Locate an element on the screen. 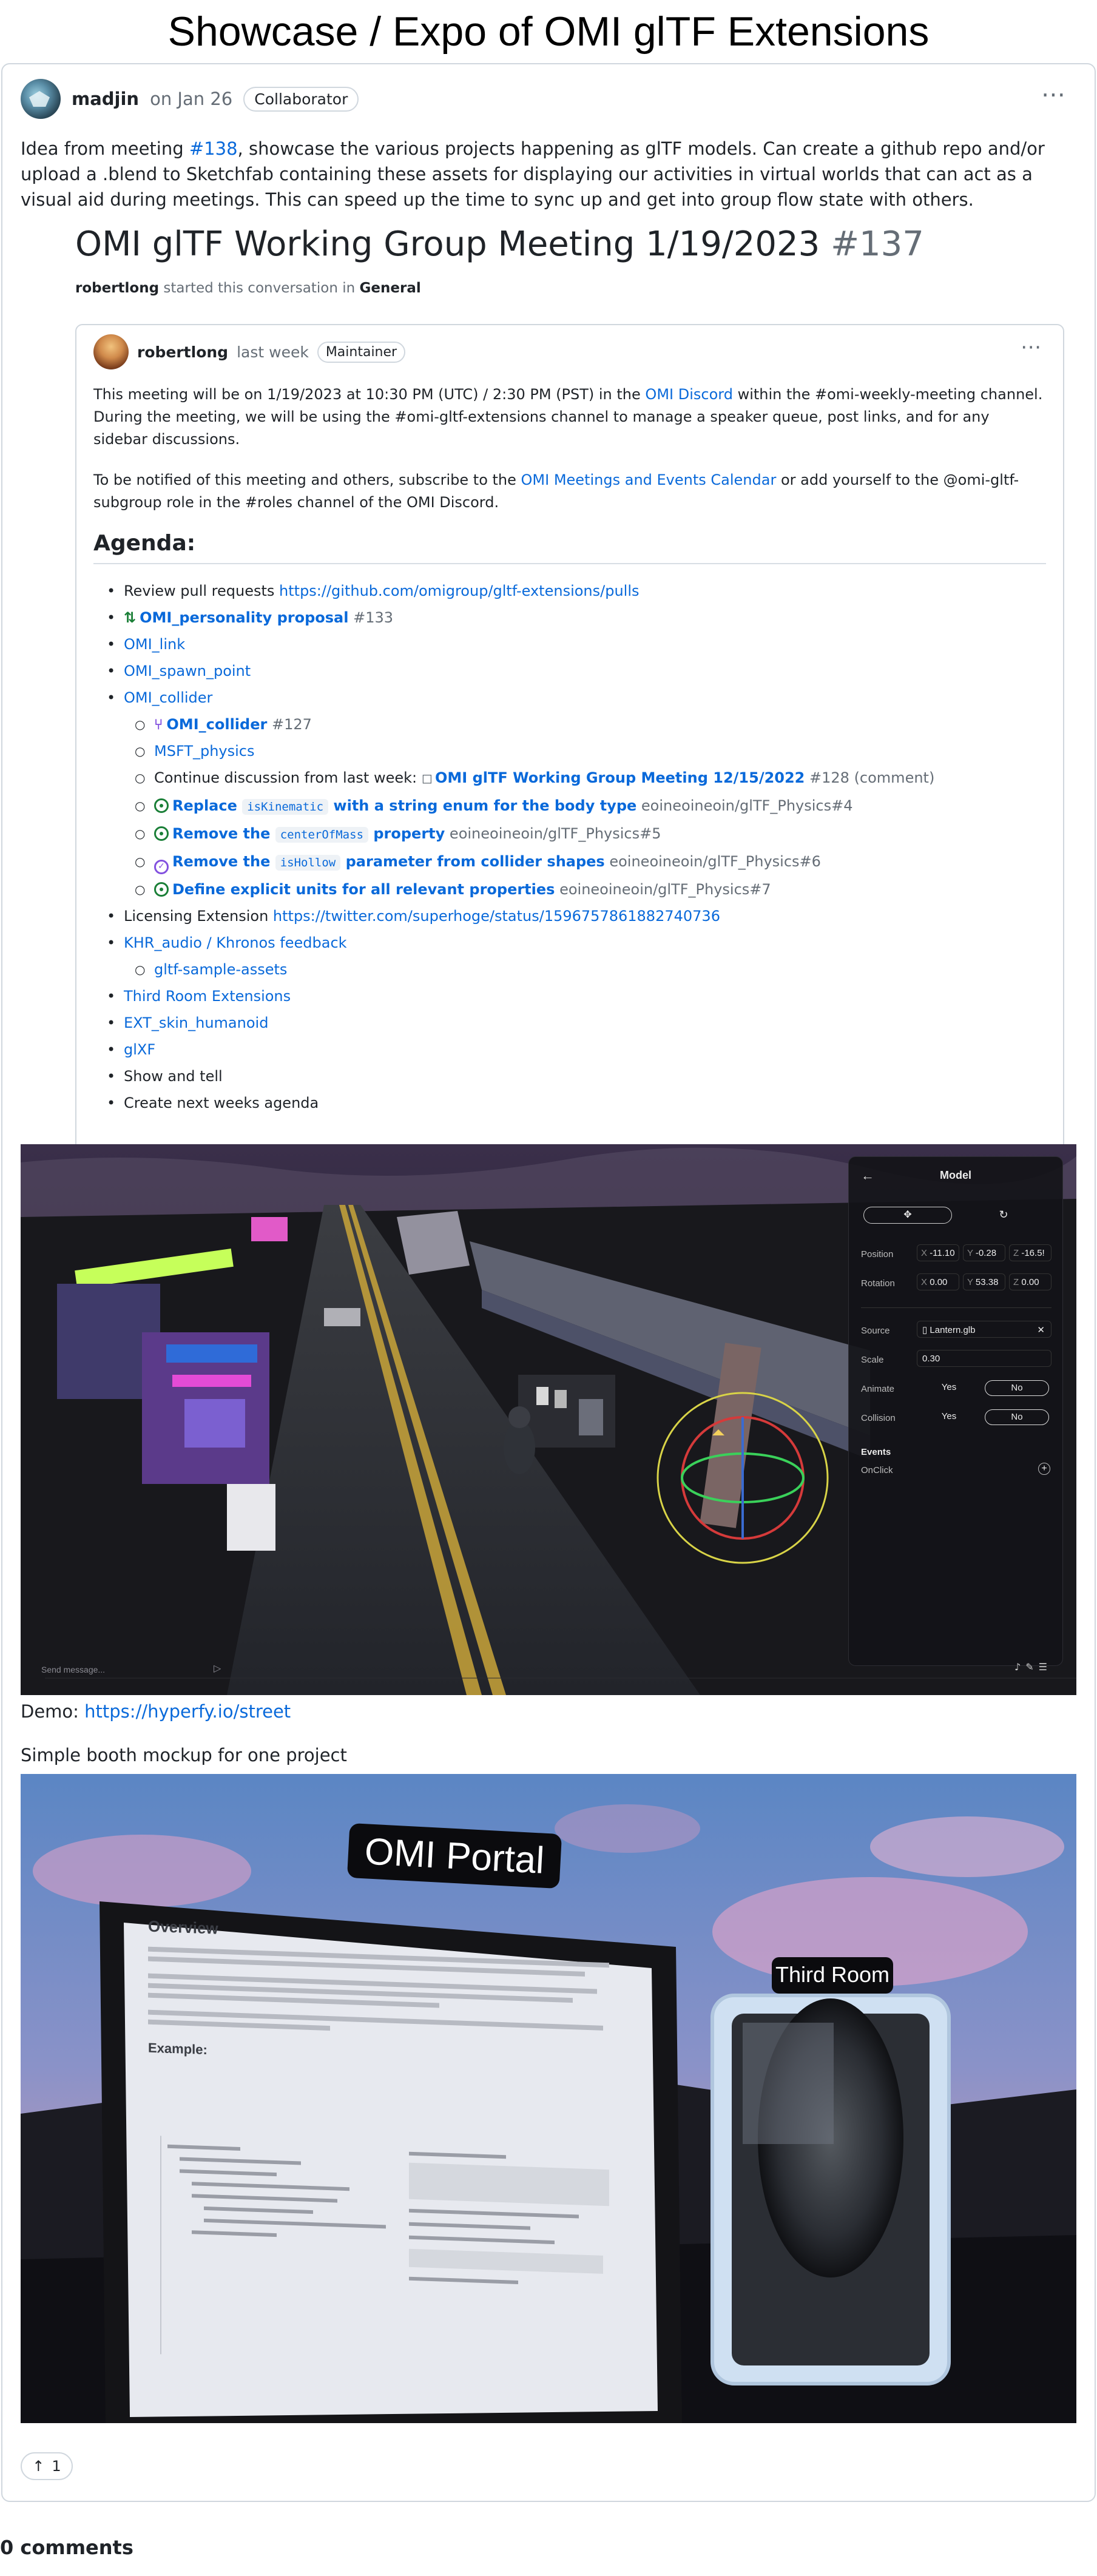 This screenshot has width=1097, height=2576. embed-title-text: OMI glTF Working Group Meeting 1/19/2023 is located at coordinates (447, 244).